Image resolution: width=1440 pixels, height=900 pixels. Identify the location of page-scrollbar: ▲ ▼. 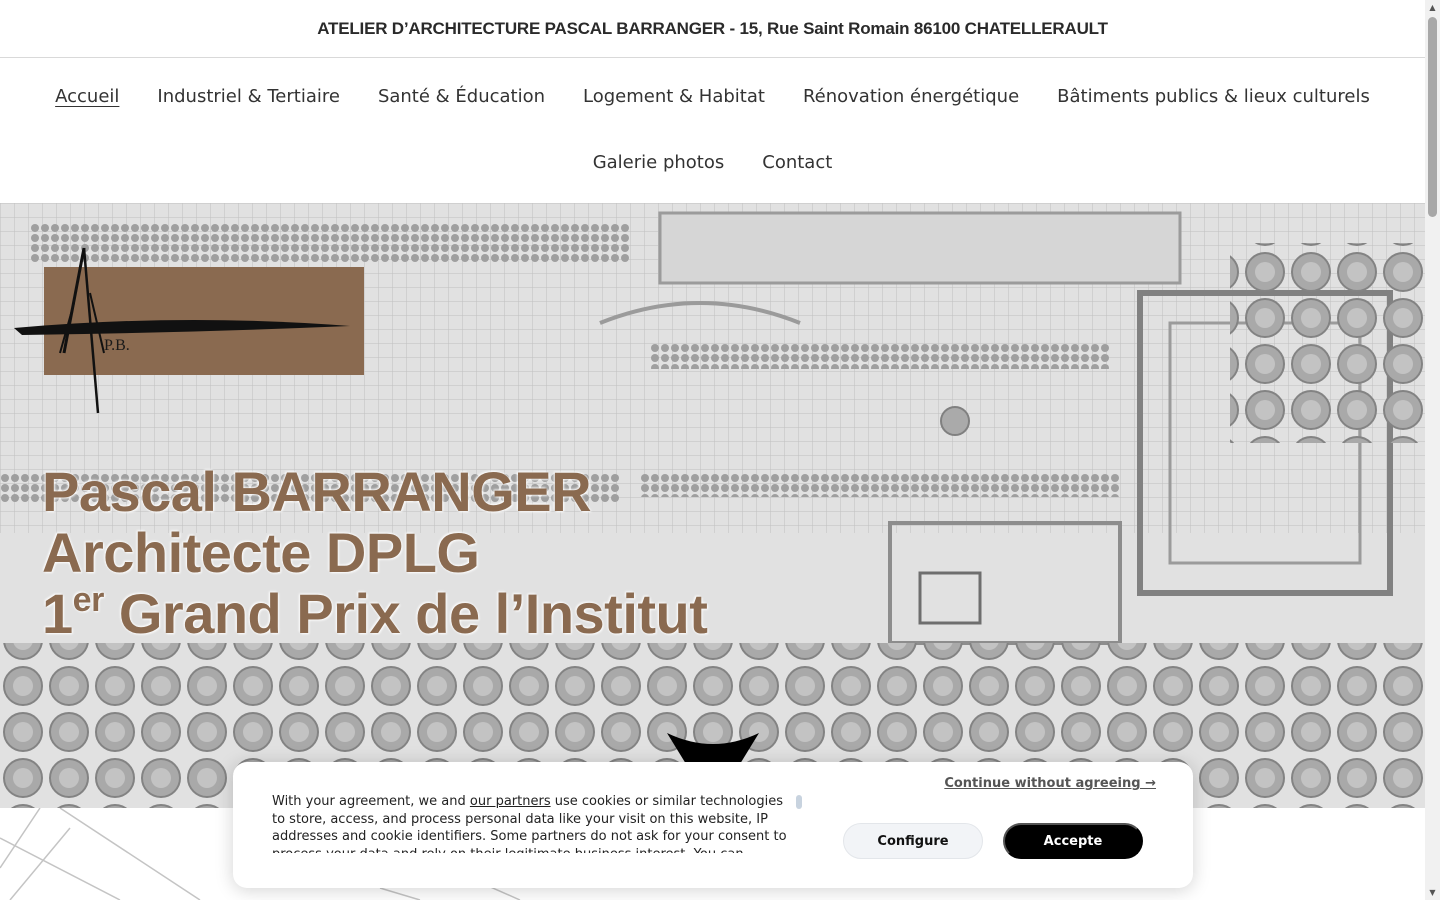
(1432, 450).